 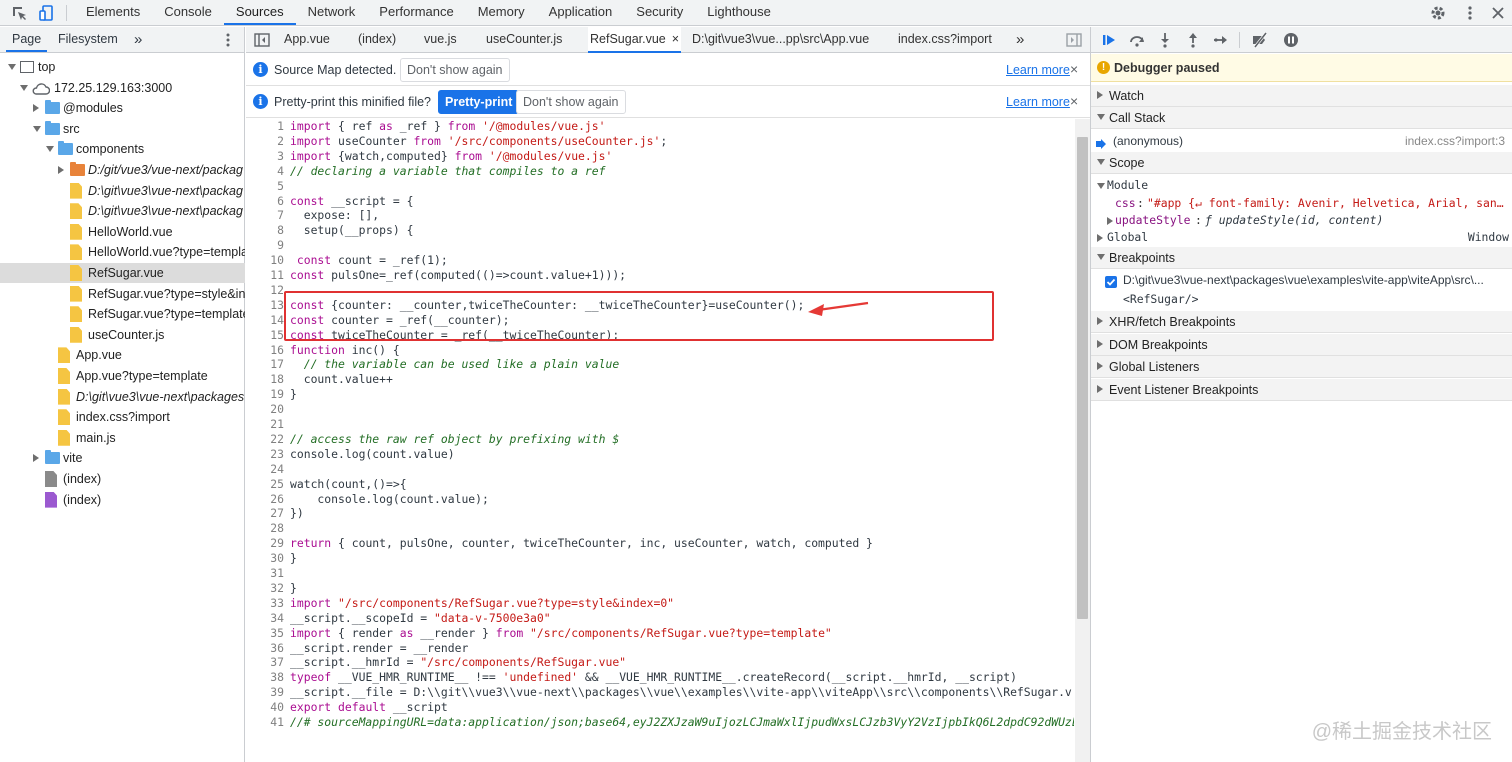 What do you see at coordinates (265, 350) in the screenshot?
I see `line-number: 16` at bounding box center [265, 350].